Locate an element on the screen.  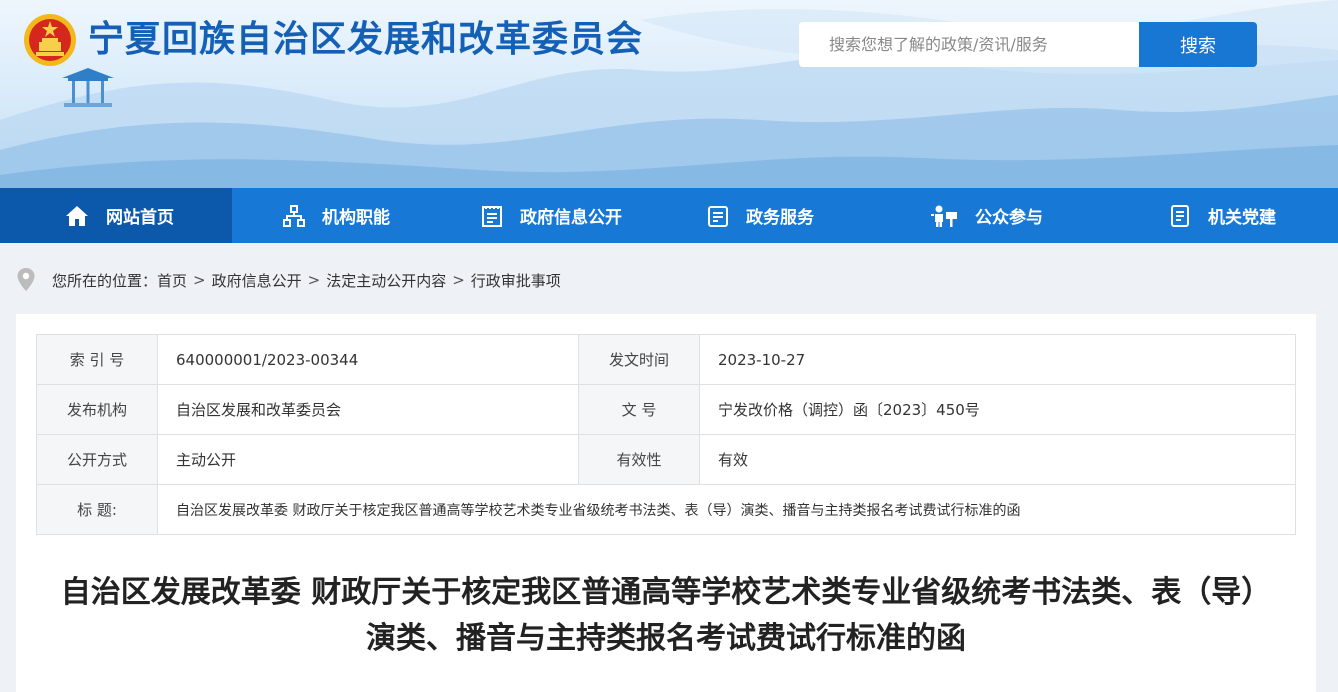
breadcrumb-home-link: 首页 is located at coordinates (172, 280).